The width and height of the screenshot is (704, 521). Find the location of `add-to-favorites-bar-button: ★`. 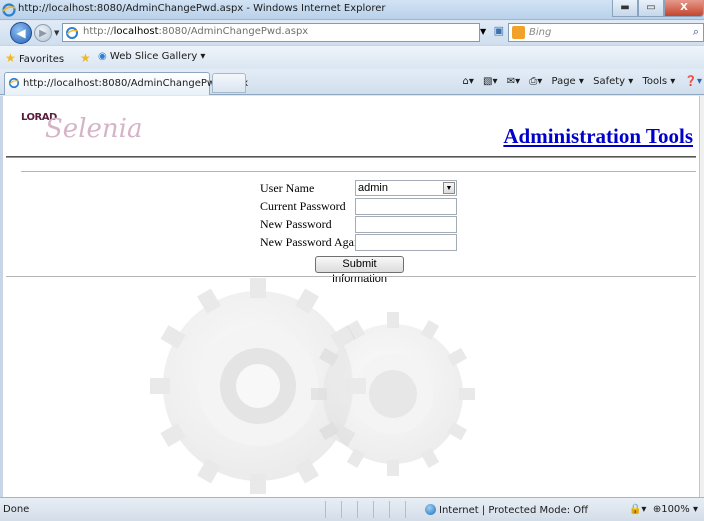

add-to-favorites-bar-button: ★ is located at coordinates (85, 58).